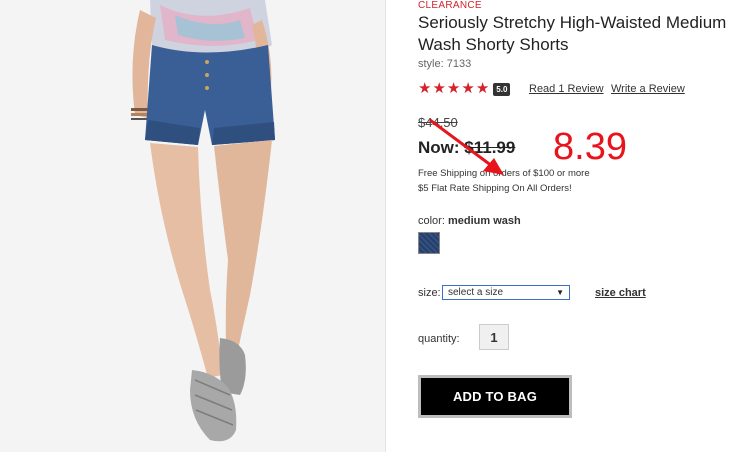 This screenshot has height=452, width=754. I want to click on annotation-price: 8.39, so click(590, 147).